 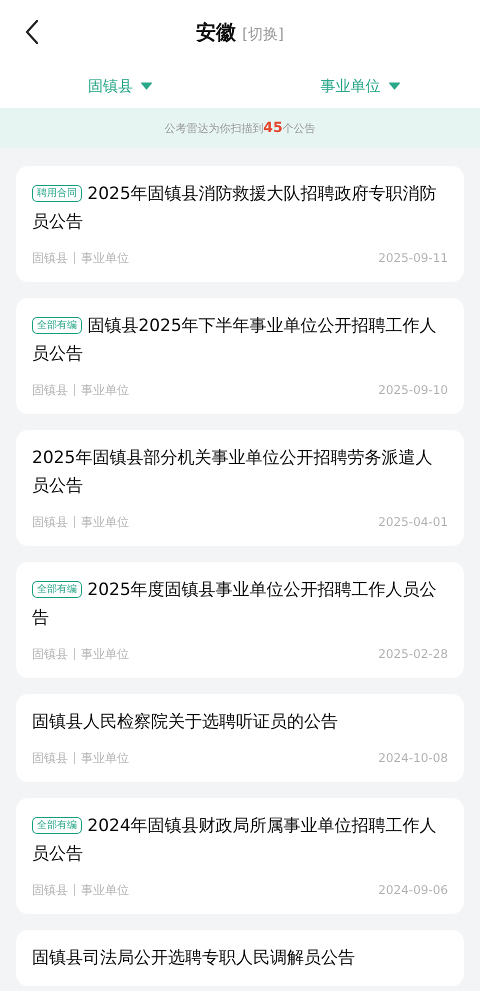 I want to click on publish-date: 2025-02-28, so click(x=413, y=654).